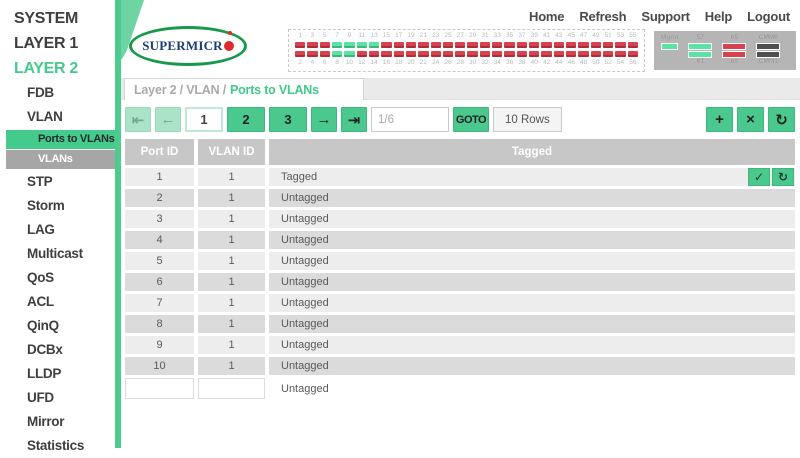 Image resolution: width=800 pixels, height=458 pixels. Describe the element at coordinates (168, 119) in the screenshot. I see `prev-page-button: ←` at that location.